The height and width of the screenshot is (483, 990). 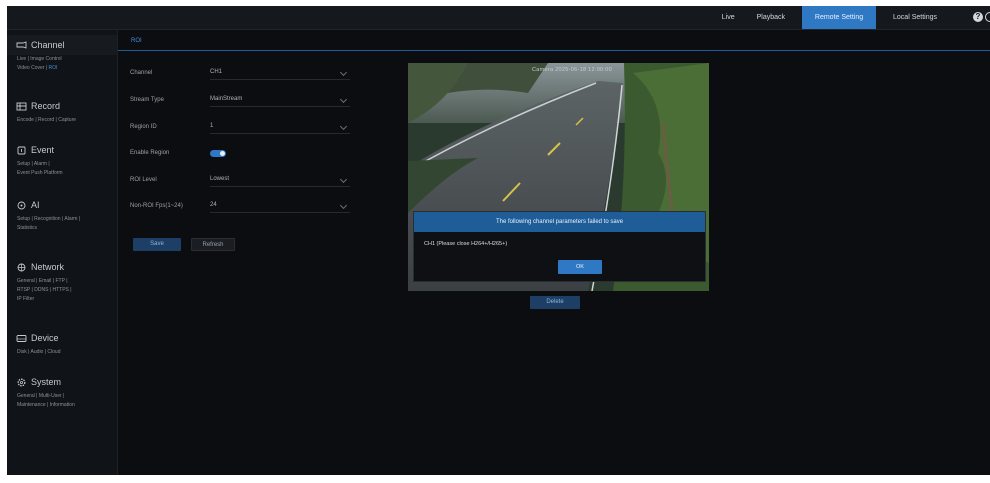 I want to click on sidebar-item-ai: AI, so click(x=62, y=205).